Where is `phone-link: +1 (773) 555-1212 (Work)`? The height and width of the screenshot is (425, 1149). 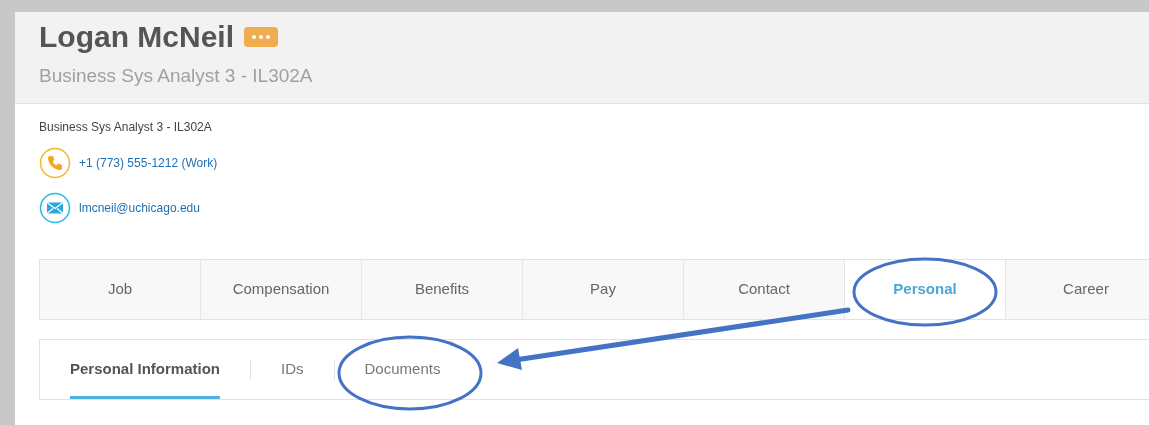
phone-link: +1 (773) 555-1212 (Work) is located at coordinates (148, 163).